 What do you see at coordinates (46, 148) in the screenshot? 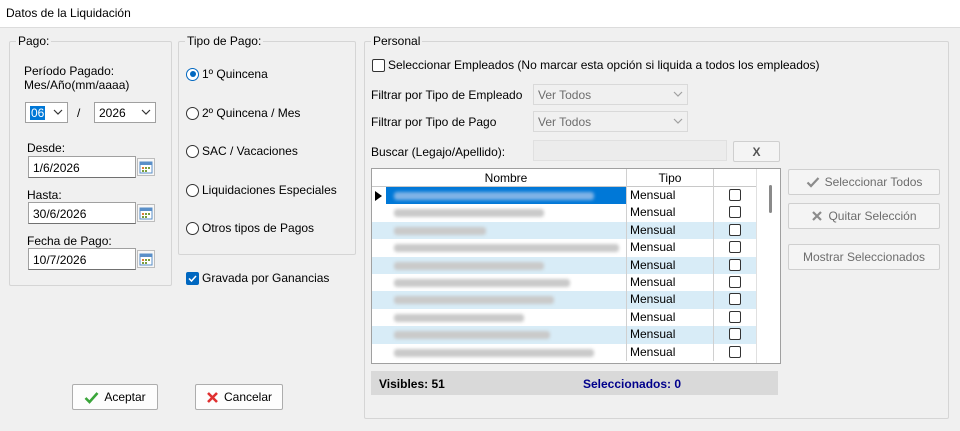
I see `desde-label: Desde:` at bounding box center [46, 148].